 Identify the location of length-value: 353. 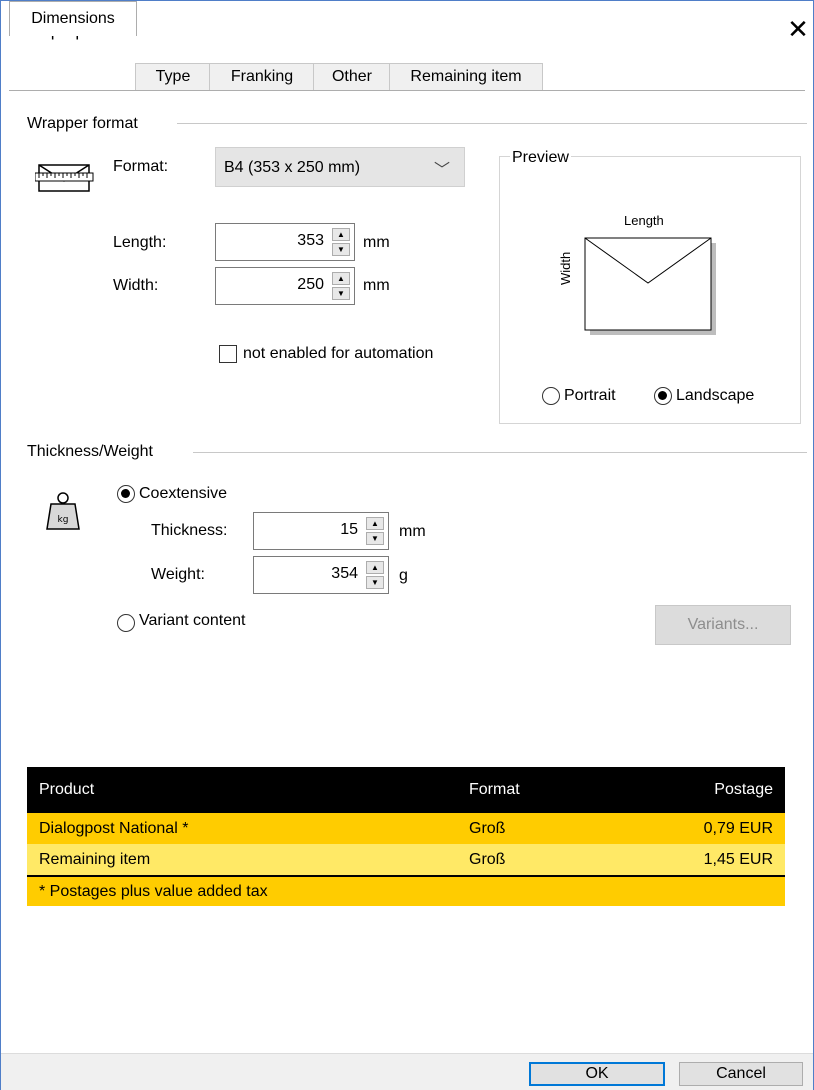
(310, 240).